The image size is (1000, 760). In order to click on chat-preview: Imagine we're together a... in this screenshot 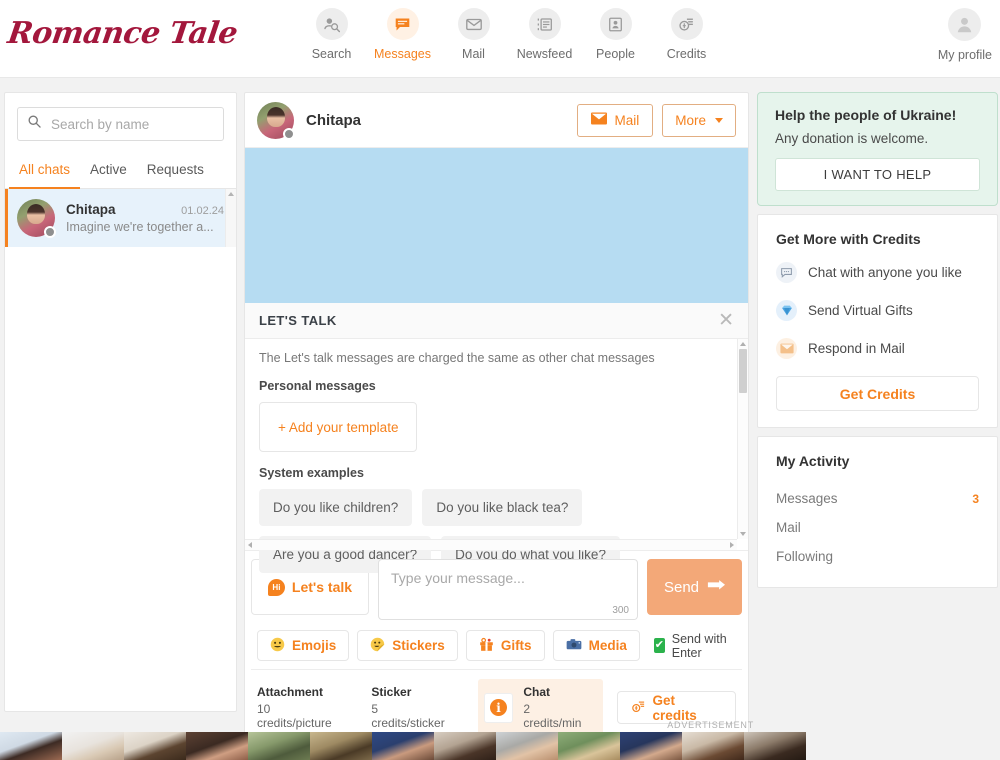, I will do `click(140, 227)`.